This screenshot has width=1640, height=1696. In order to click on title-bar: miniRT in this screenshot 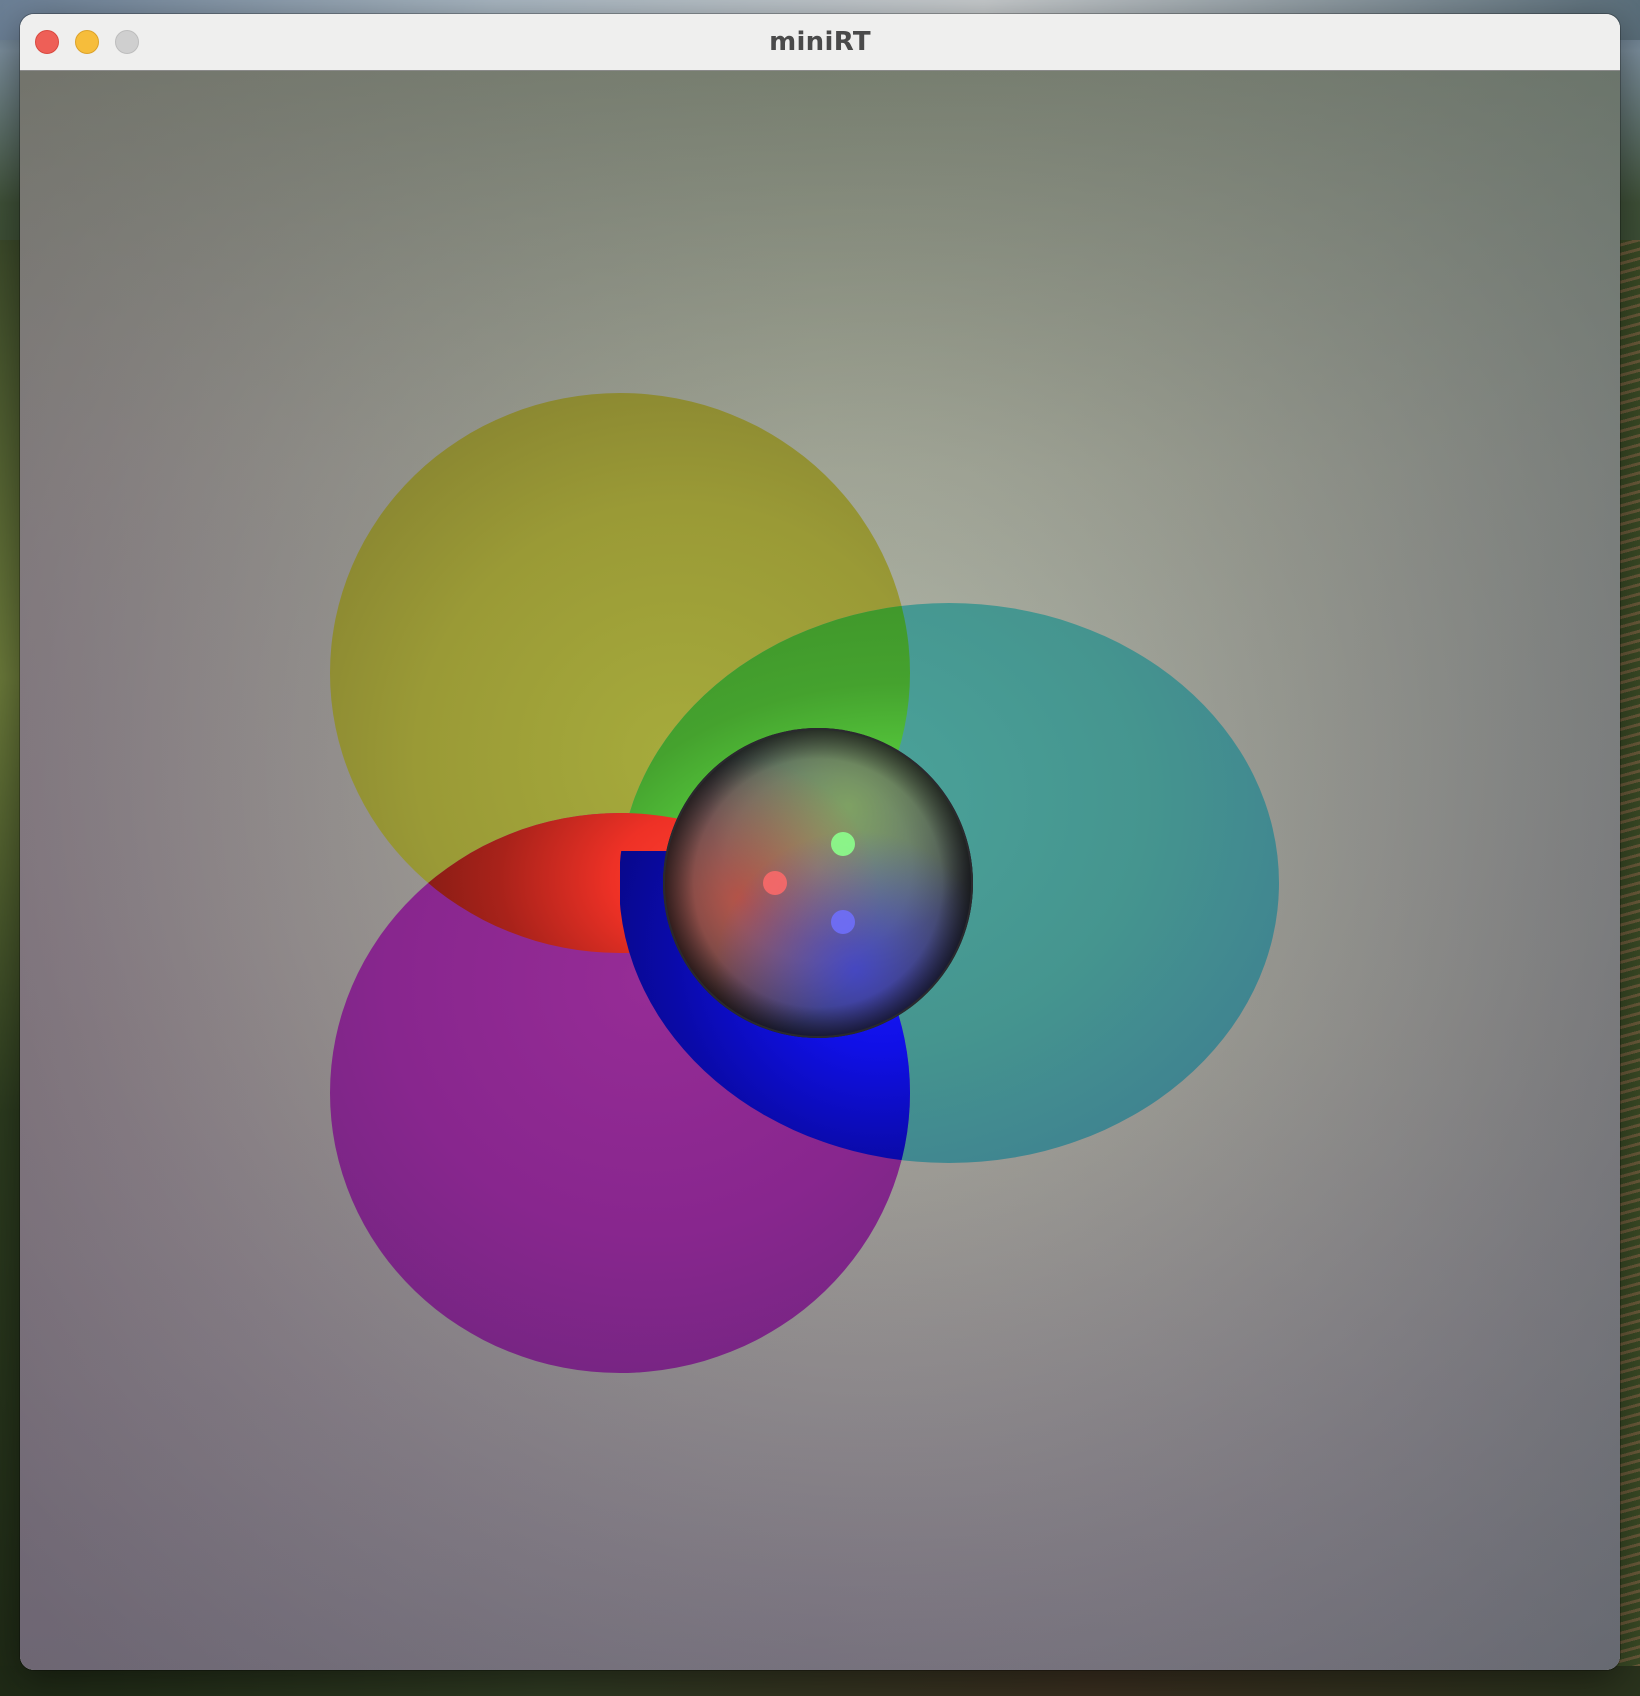, I will do `click(820, 42)`.